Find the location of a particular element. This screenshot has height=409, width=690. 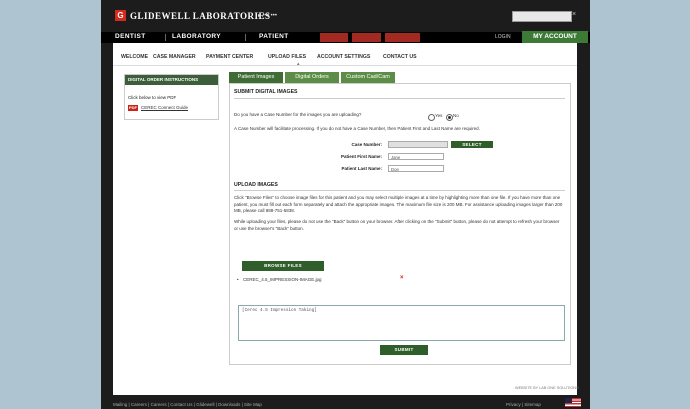

radio-yes is located at coordinates (431, 117).